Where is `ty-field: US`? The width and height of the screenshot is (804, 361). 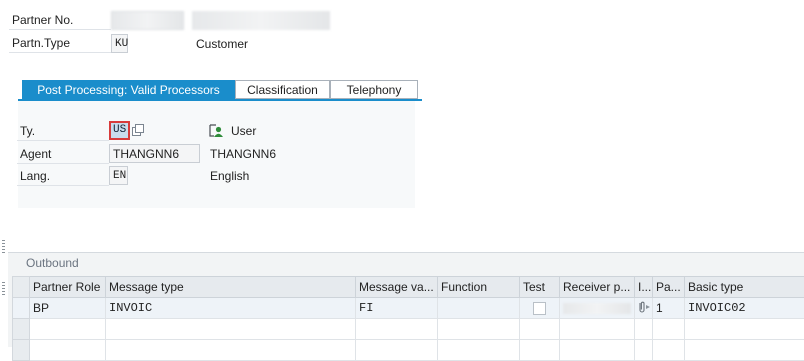
ty-field: US is located at coordinates (119, 130).